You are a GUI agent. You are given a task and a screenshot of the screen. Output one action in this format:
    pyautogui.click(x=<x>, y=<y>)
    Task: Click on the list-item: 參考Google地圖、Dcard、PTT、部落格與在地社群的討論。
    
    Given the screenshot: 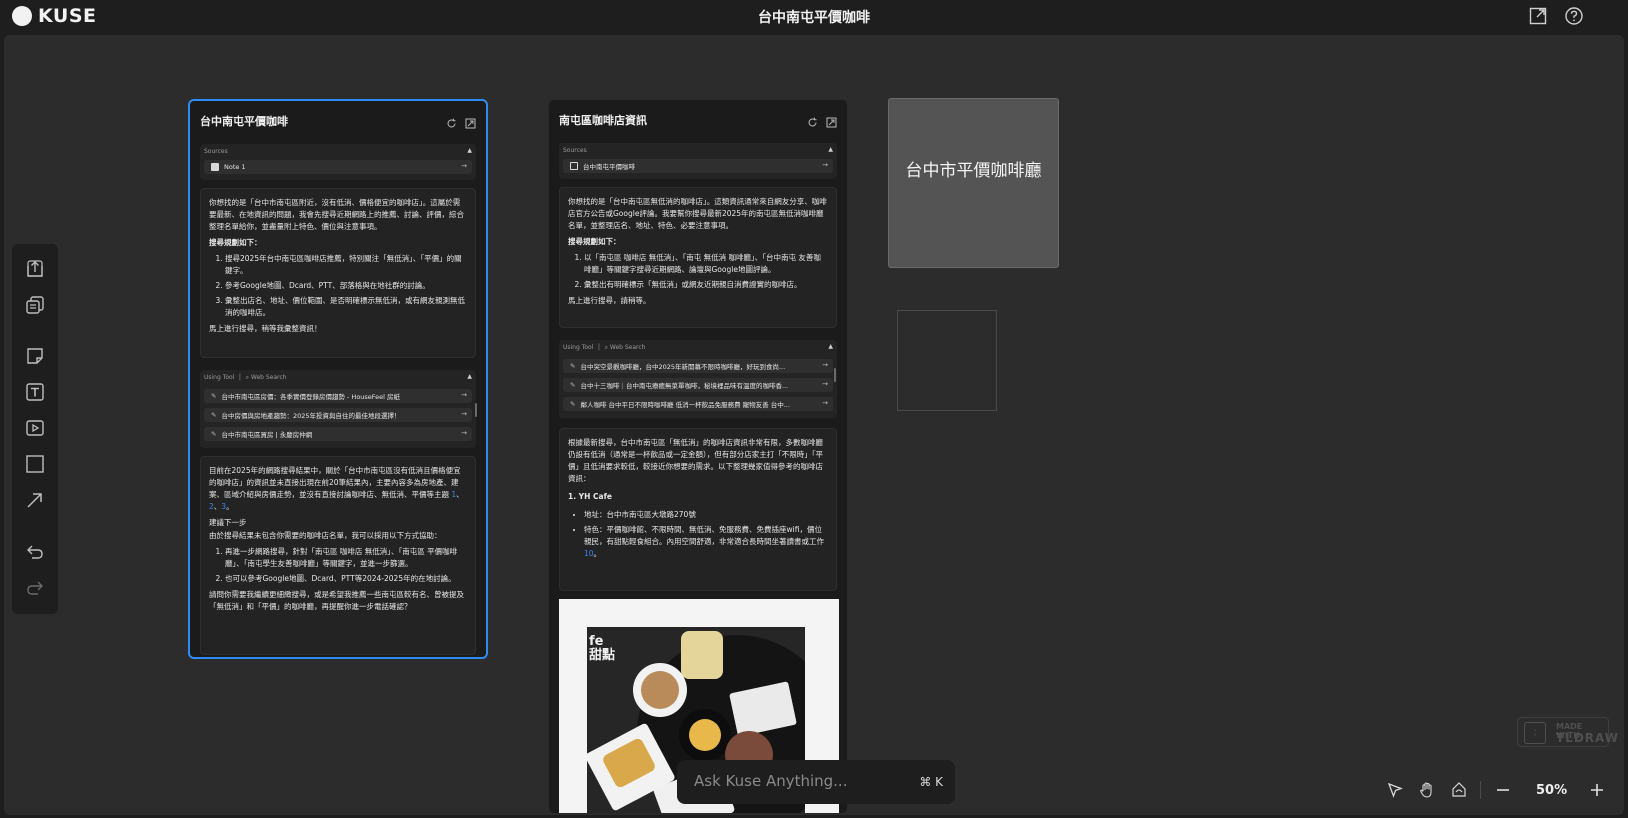 What is the action you would take?
    pyautogui.click(x=346, y=286)
    